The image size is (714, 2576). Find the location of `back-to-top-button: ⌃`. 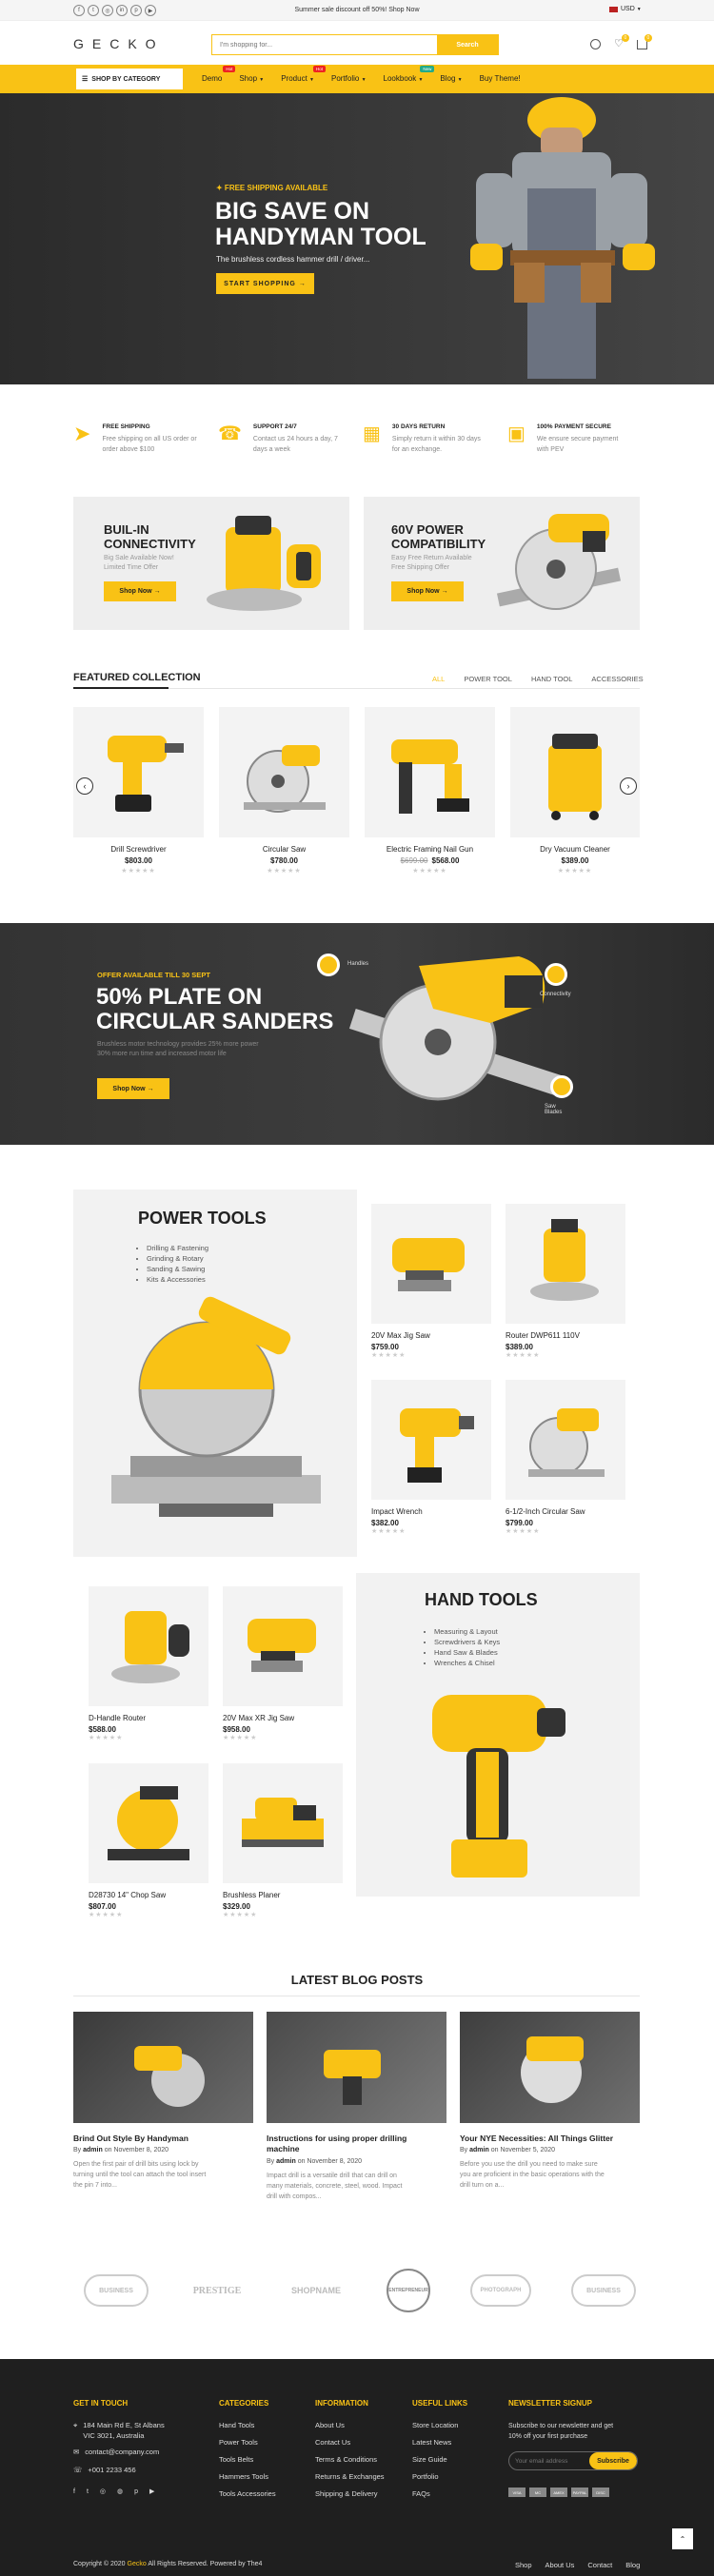

back-to-top-button: ⌃ is located at coordinates (682, 2538).